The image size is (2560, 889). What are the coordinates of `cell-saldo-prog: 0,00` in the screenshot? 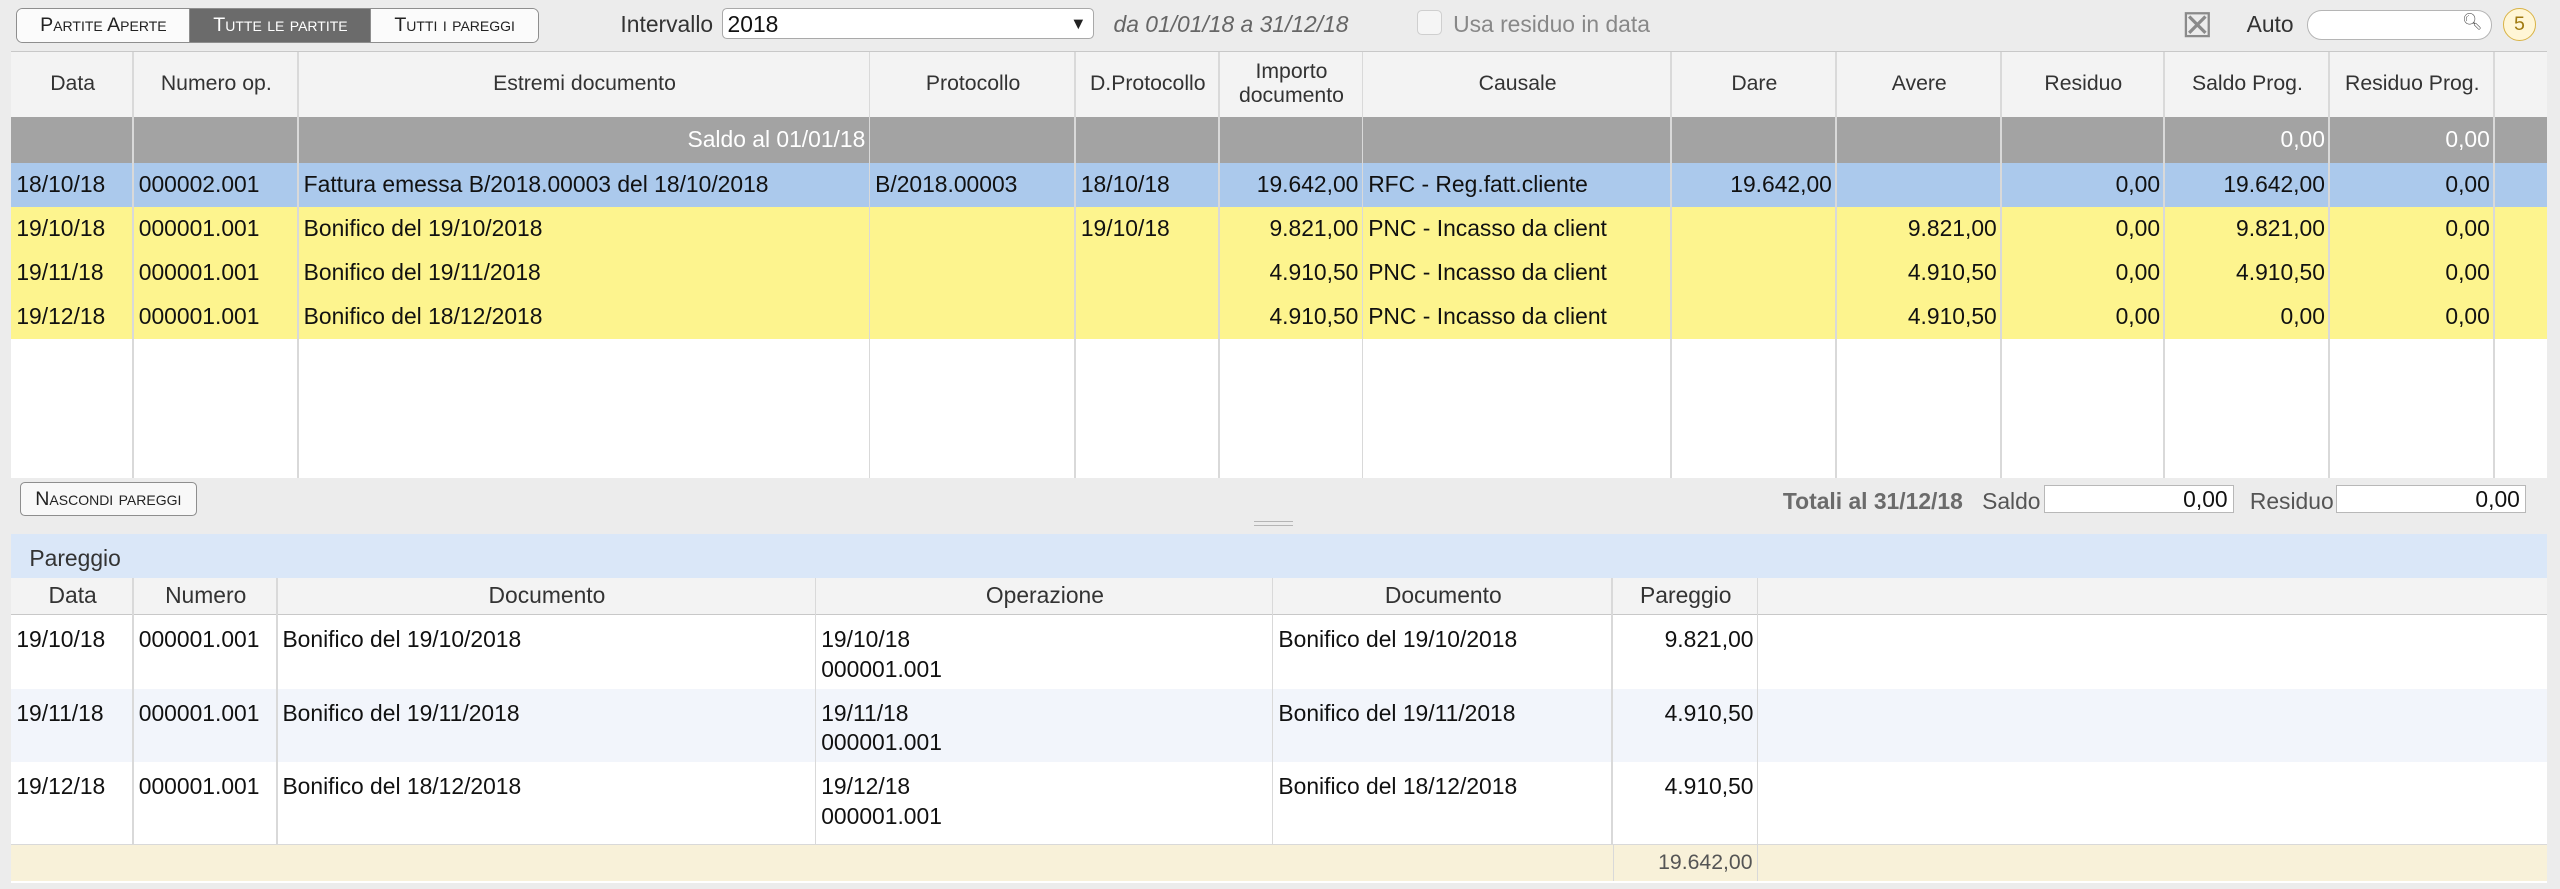 It's located at (2302, 316).